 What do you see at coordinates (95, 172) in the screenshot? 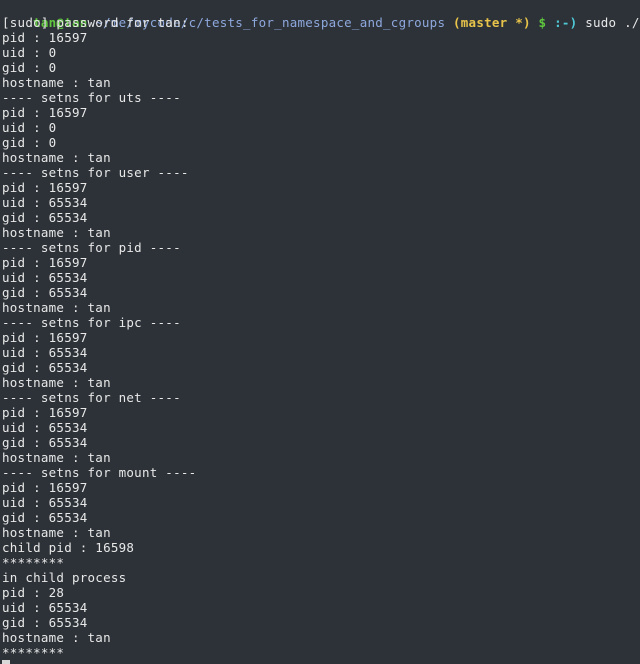
I see `terminal-output-line: ---- setns for user ----` at bounding box center [95, 172].